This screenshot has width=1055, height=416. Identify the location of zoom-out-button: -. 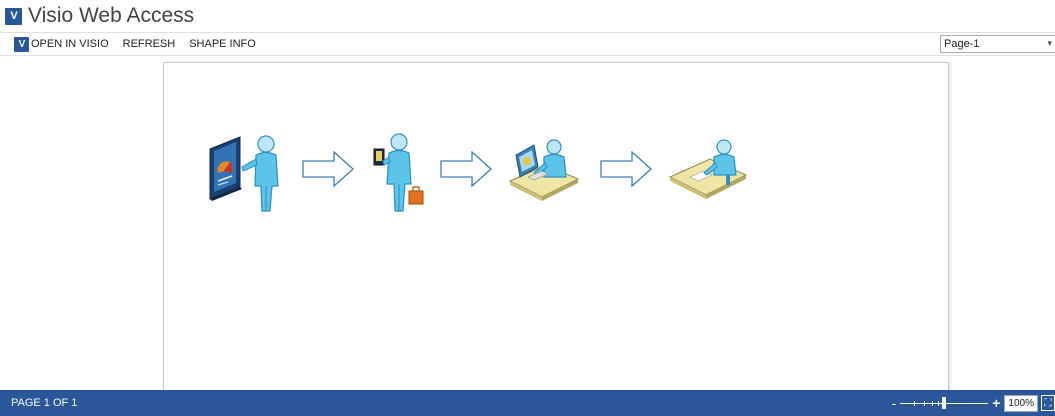
(894, 403).